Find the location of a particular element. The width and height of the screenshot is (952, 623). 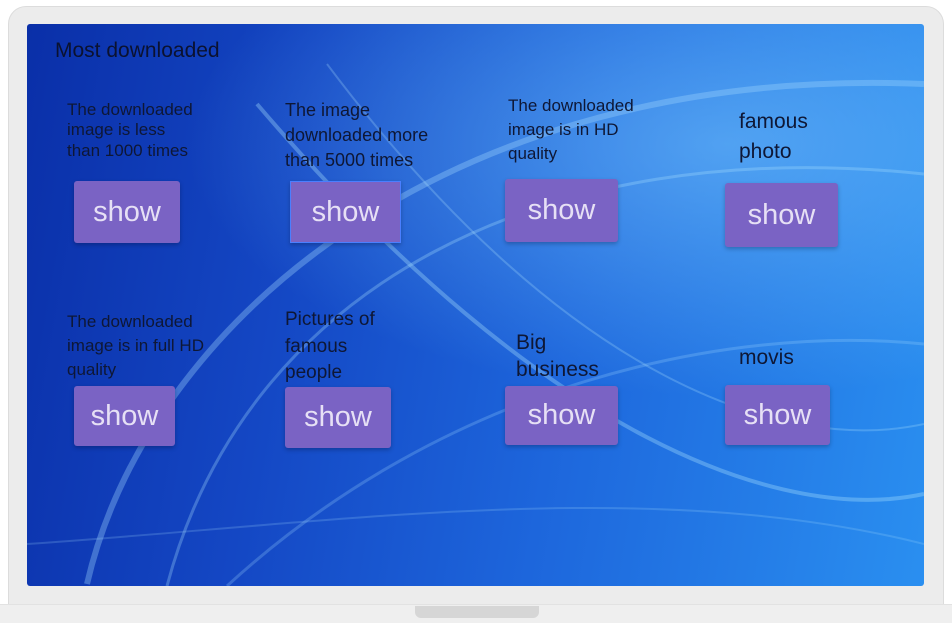

show-button-5: show is located at coordinates (124, 416).